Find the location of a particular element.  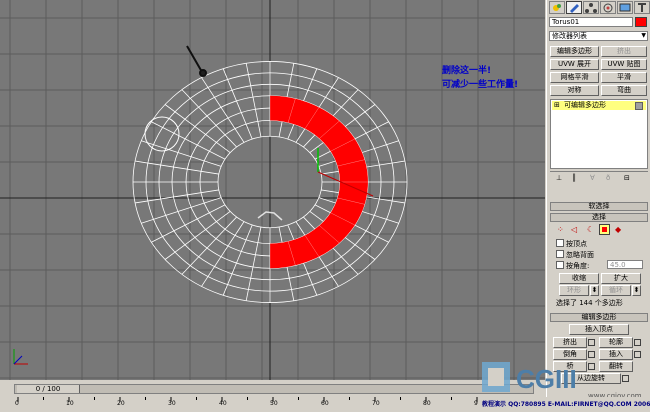

remove-modifier-icon: ð is located at coordinates (608, 178).